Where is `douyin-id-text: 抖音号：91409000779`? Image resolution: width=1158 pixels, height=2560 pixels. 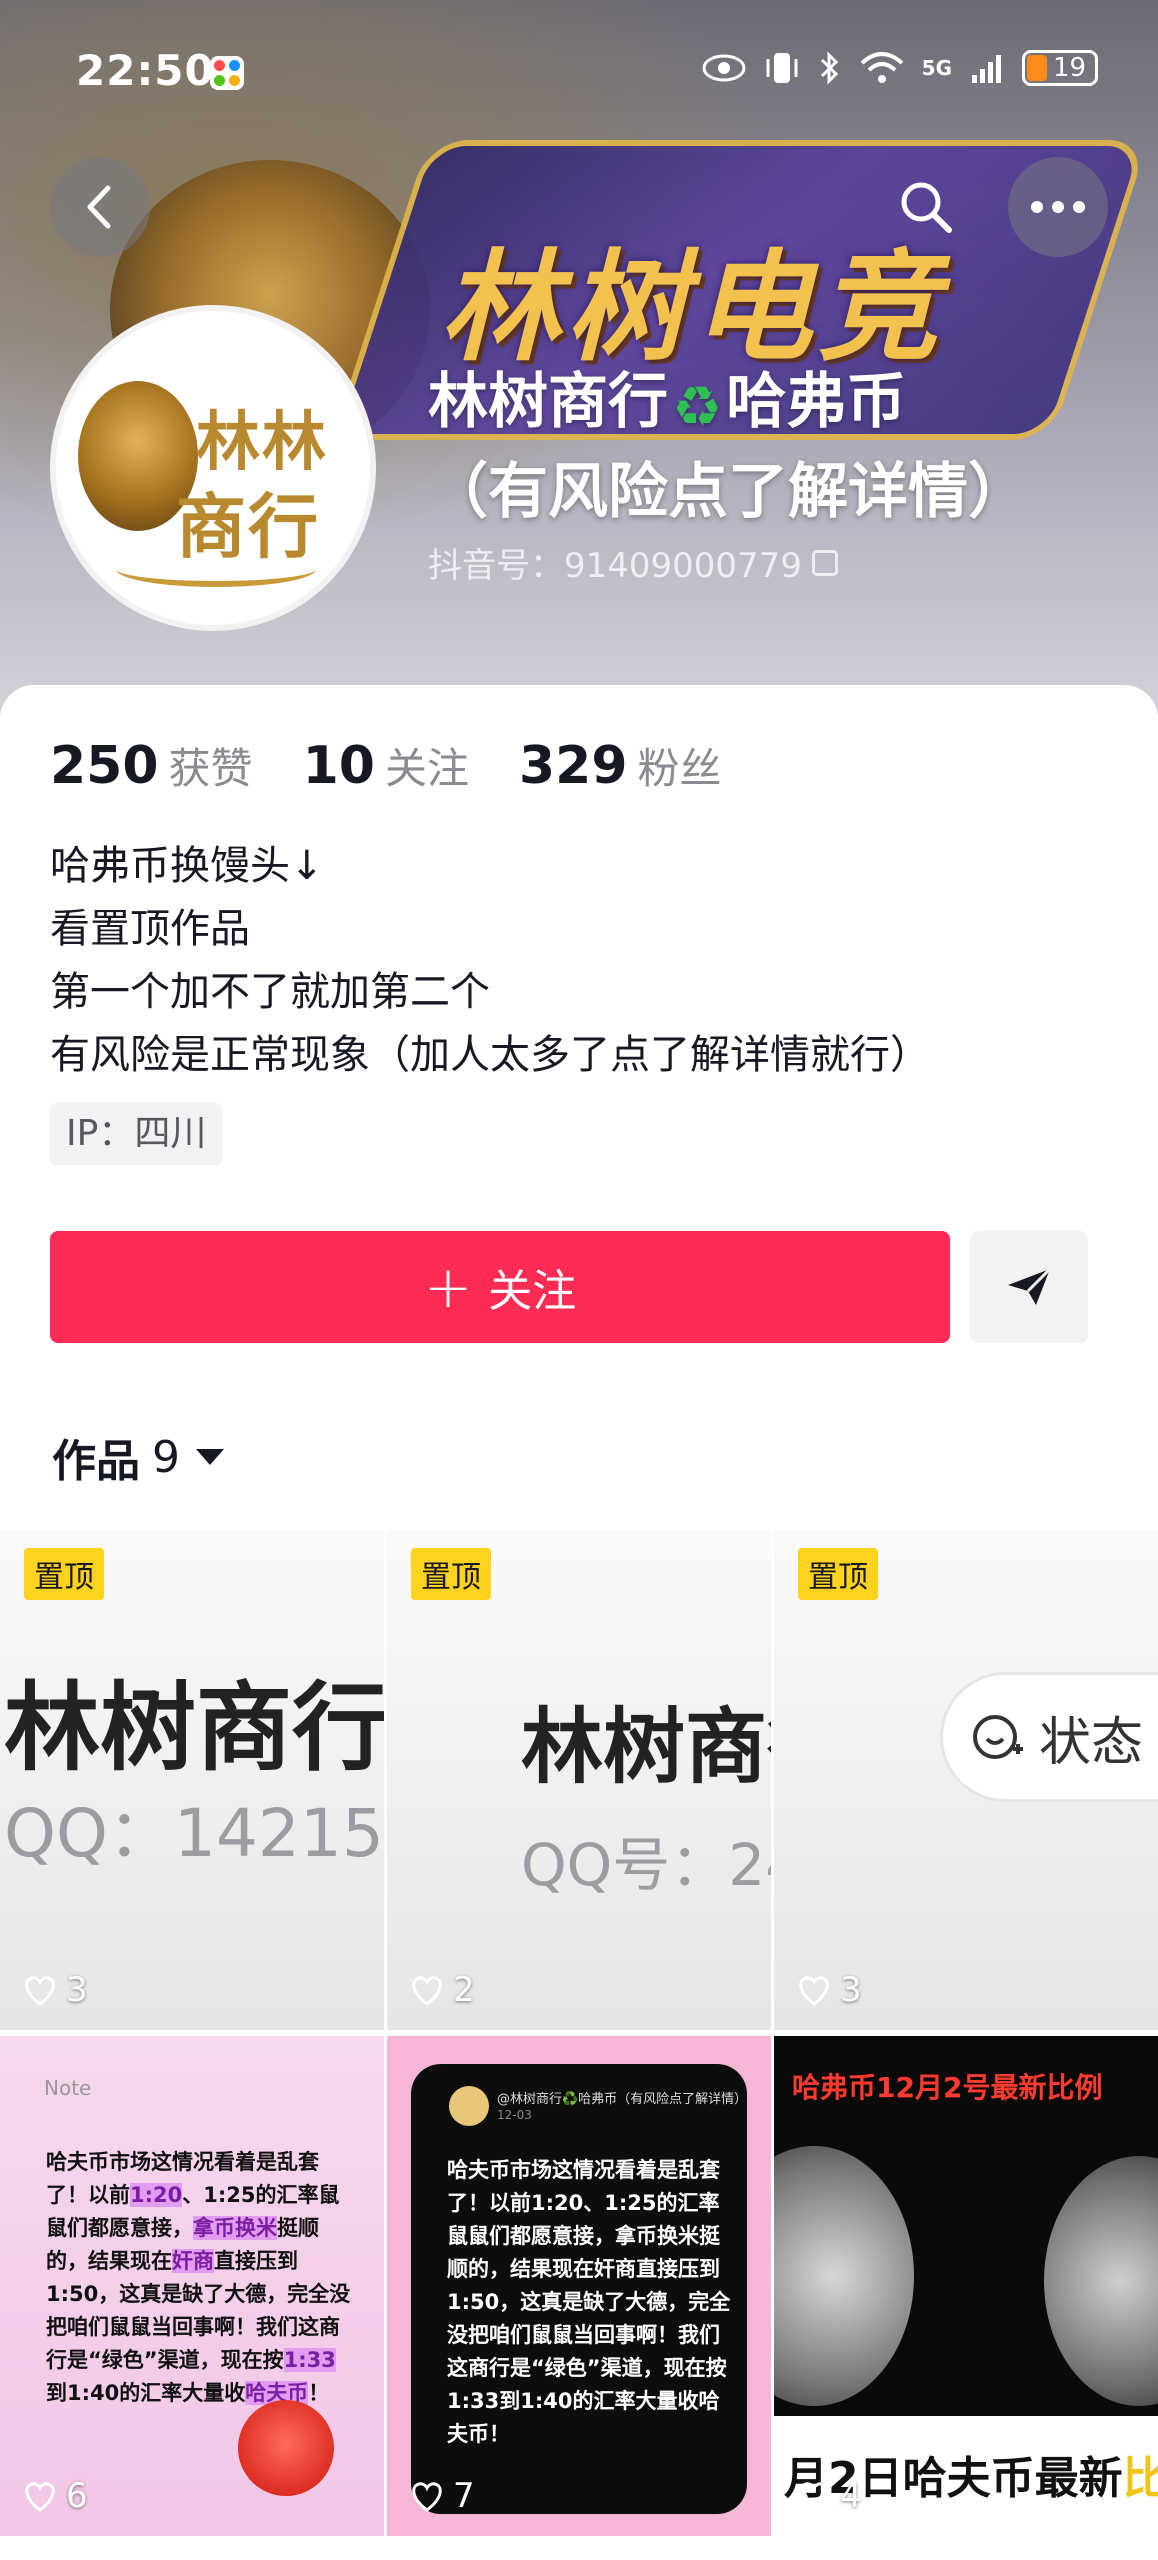 douyin-id-text: 抖音号：91409000779 is located at coordinates (615, 566).